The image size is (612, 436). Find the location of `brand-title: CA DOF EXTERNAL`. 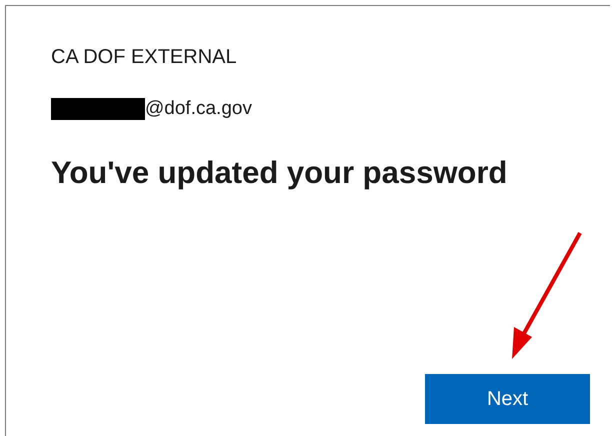

brand-title: CA DOF EXTERNAL is located at coordinates (144, 57).